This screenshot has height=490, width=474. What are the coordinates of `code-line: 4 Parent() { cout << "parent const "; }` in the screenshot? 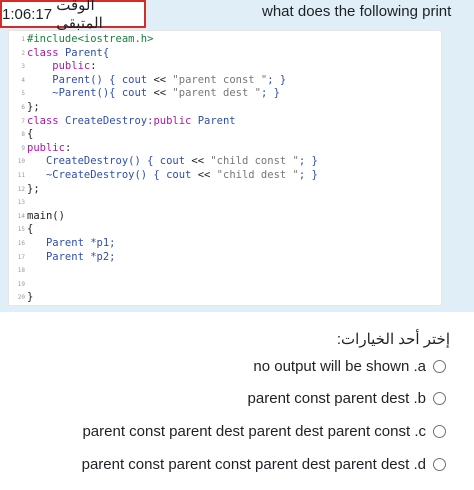 It's located at (147, 80).